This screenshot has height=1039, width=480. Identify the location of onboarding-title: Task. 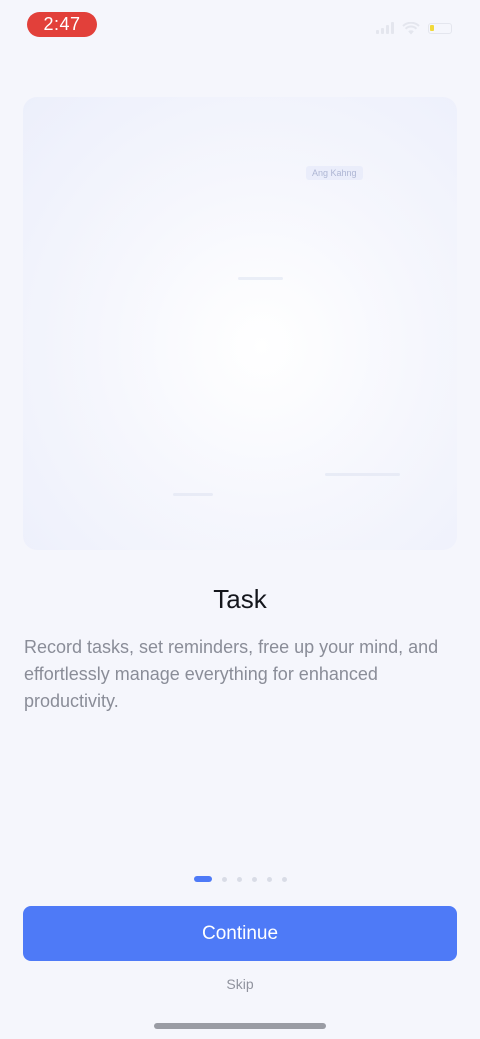
(240, 599).